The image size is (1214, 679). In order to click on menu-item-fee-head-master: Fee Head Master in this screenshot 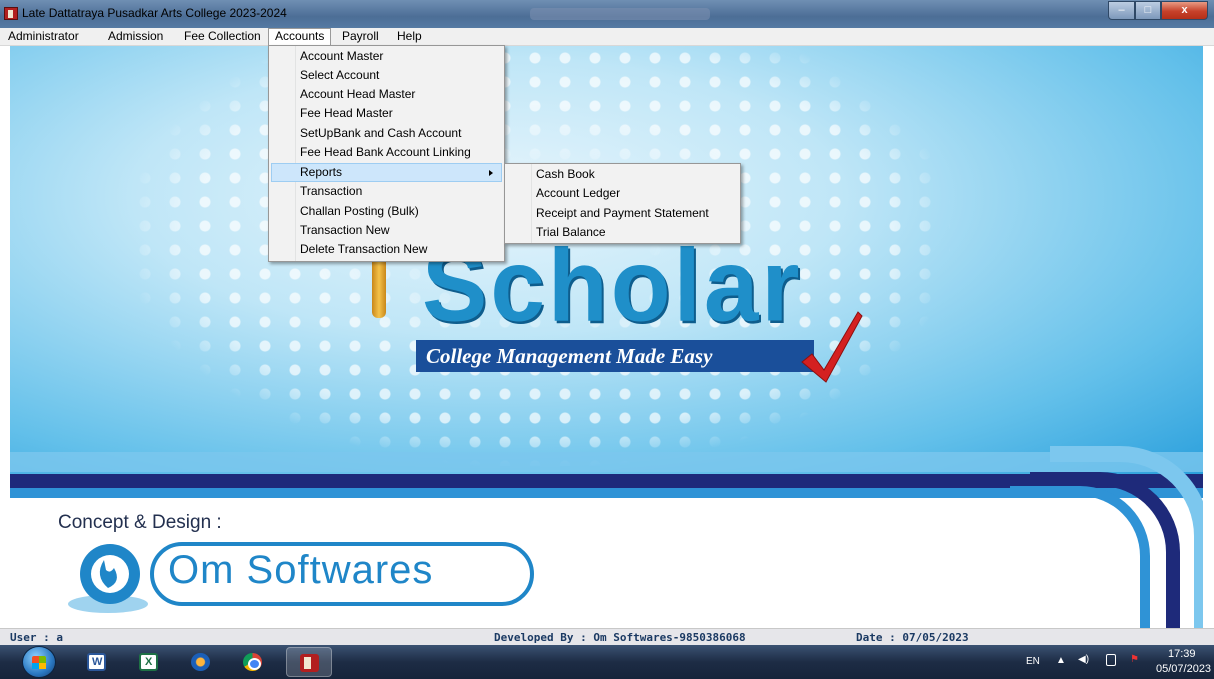, I will do `click(386, 113)`.